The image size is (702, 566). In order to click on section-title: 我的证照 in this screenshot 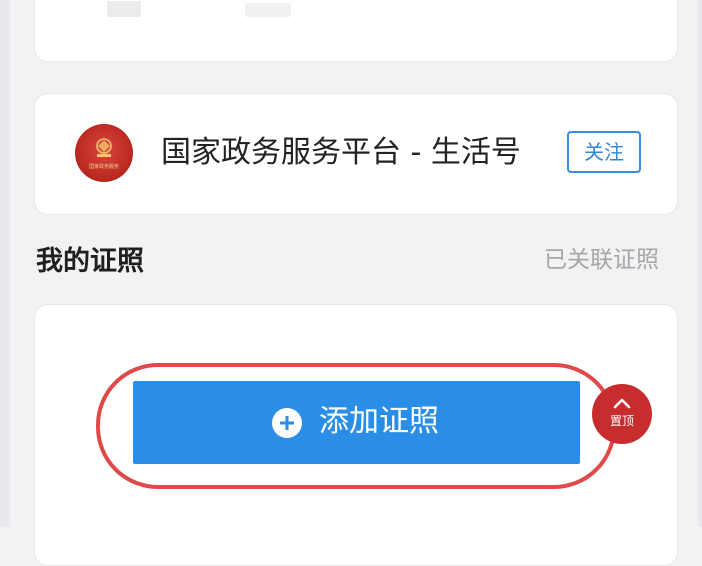, I will do `click(90, 261)`.